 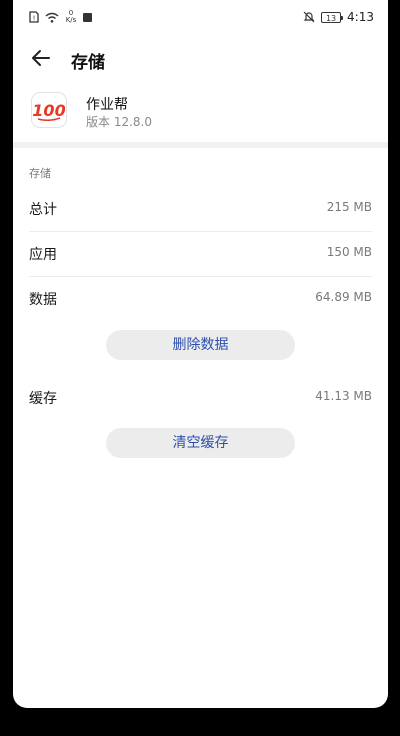 I want to click on clock: 4:13, so click(x=360, y=17).